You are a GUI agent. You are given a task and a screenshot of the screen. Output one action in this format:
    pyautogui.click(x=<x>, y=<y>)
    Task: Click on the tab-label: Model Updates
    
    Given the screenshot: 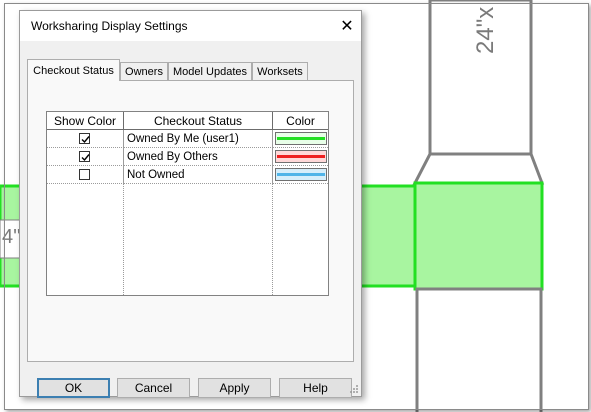 What is the action you would take?
    pyautogui.click(x=210, y=72)
    